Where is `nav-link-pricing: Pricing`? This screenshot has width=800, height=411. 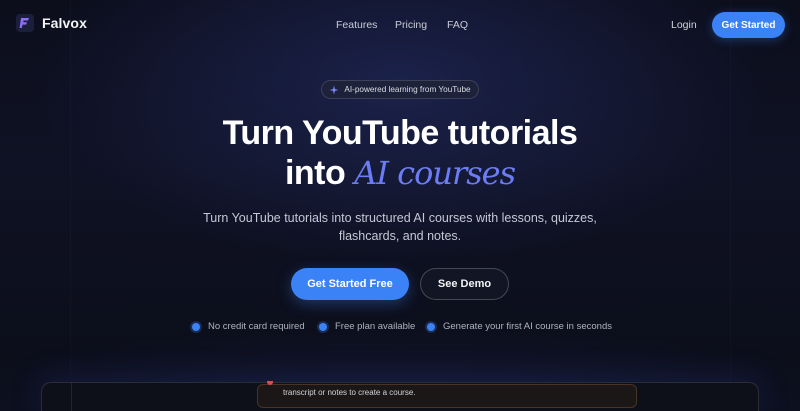
nav-link-pricing: Pricing is located at coordinates (411, 25).